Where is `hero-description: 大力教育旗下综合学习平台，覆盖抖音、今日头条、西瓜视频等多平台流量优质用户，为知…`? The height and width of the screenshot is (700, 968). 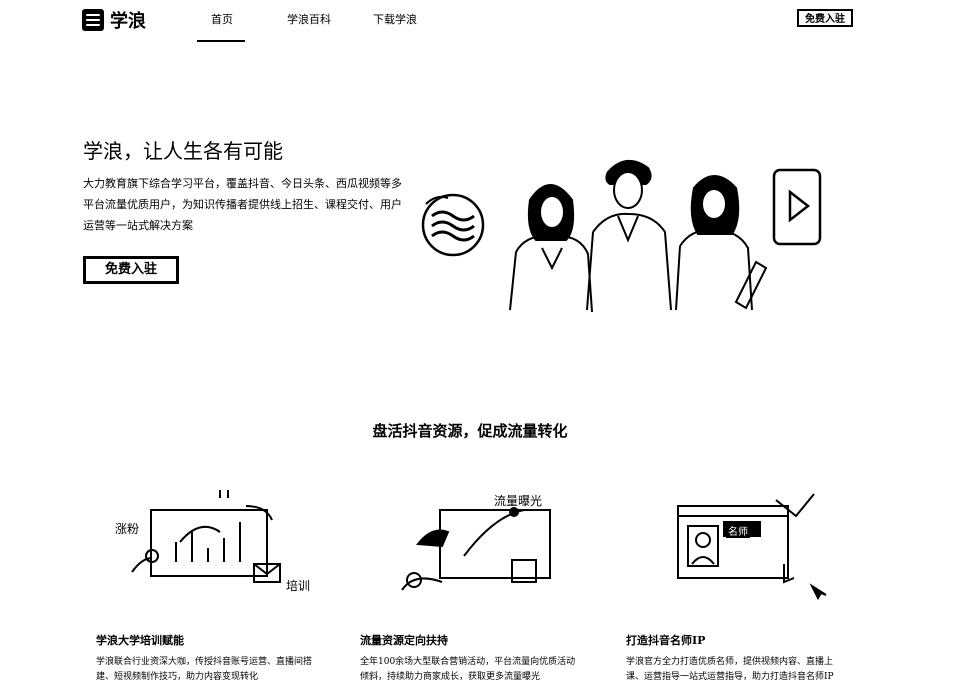
hero-description: 大力教育旗下综合学习平台，覆盖抖音、今日头条、西瓜视频等多平台流量优质用户，为知… is located at coordinates (242, 204).